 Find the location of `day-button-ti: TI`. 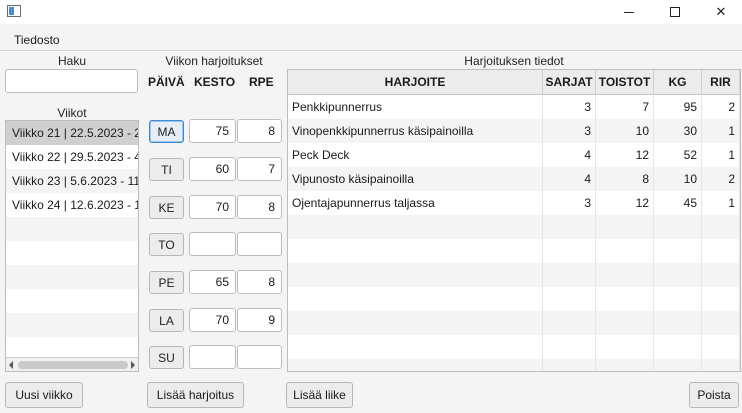

day-button-ti: TI is located at coordinates (166, 169).